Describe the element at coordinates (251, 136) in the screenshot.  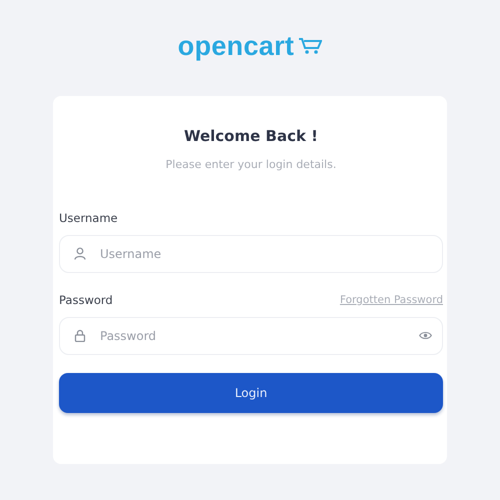
I see `card-title: Welcome Back !` at that location.